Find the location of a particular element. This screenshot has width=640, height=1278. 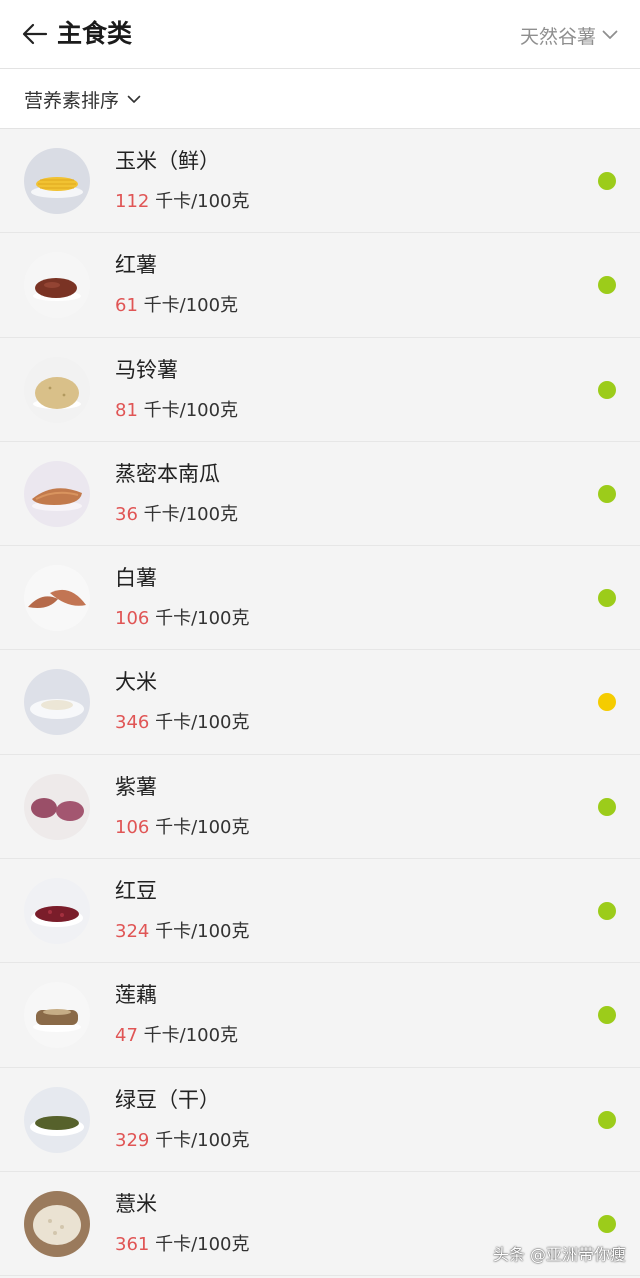

food-name: 红薯 is located at coordinates (136, 265).